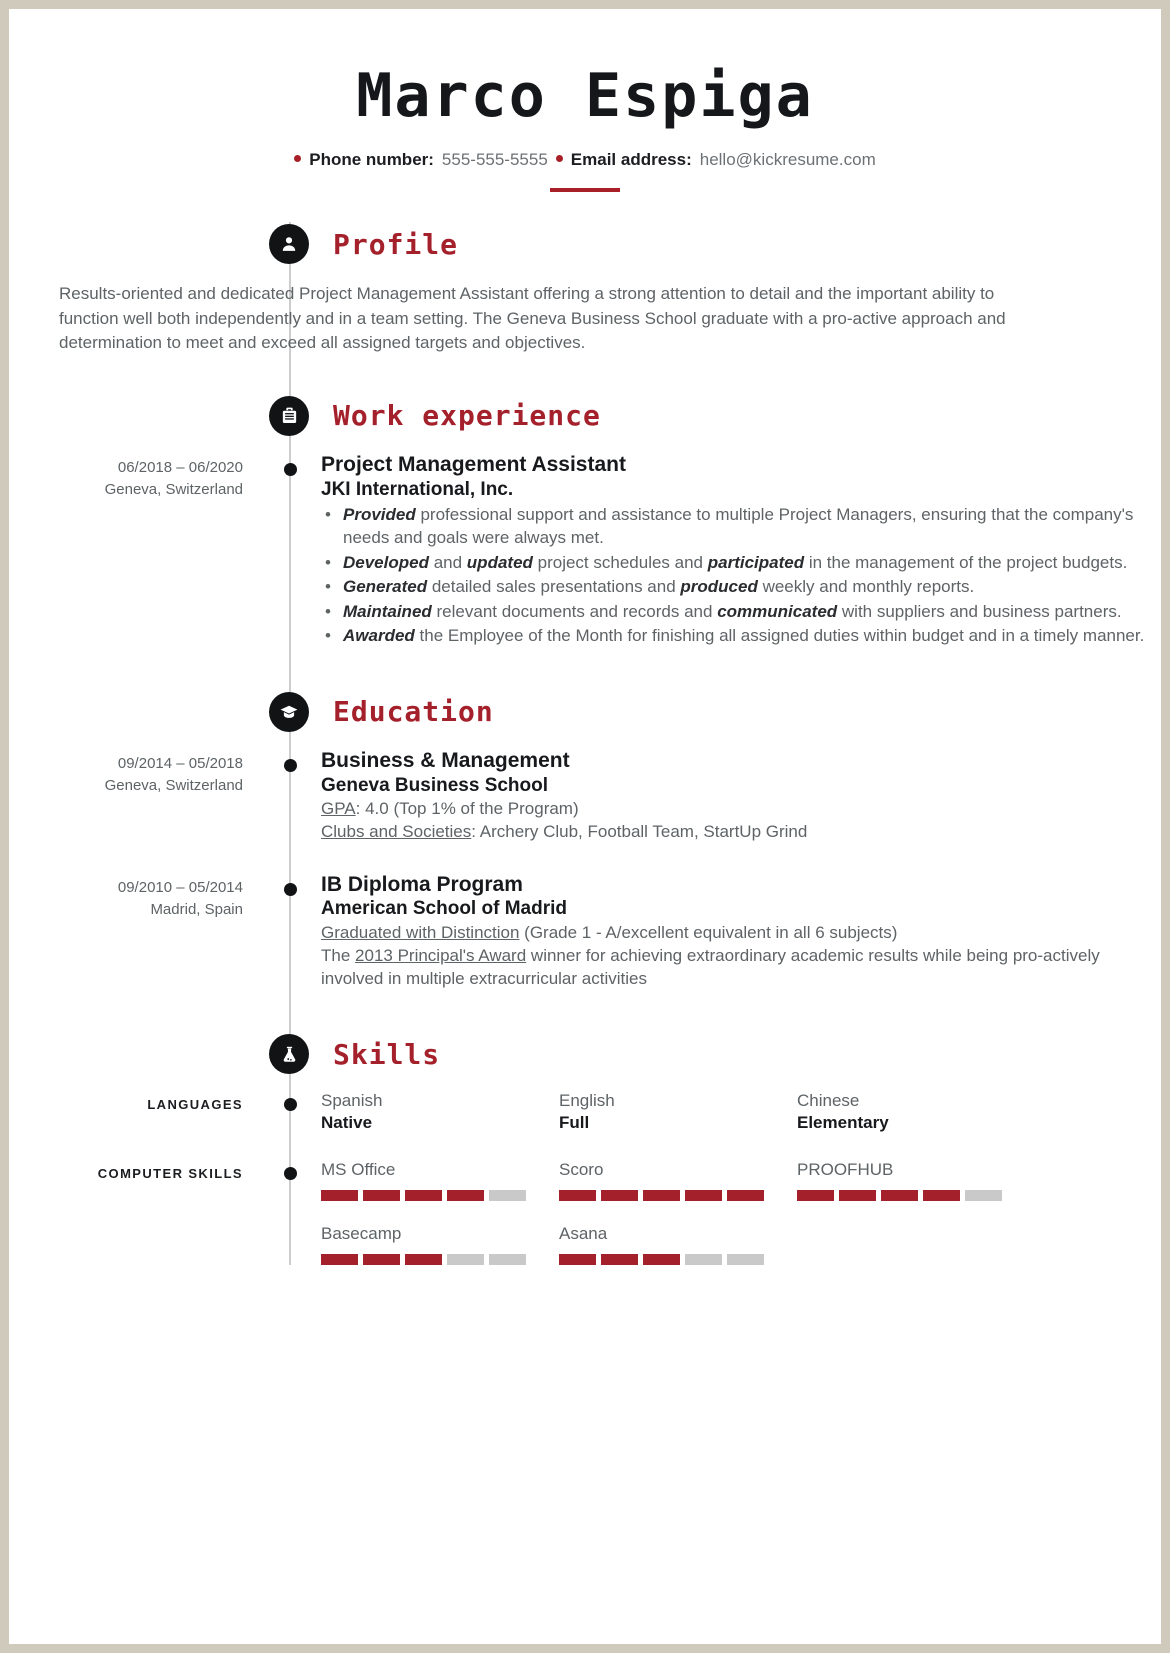  What do you see at coordinates (715, 712) in the screenshot?
I see `section-header-education: Education` at bounding box center [715, 712].